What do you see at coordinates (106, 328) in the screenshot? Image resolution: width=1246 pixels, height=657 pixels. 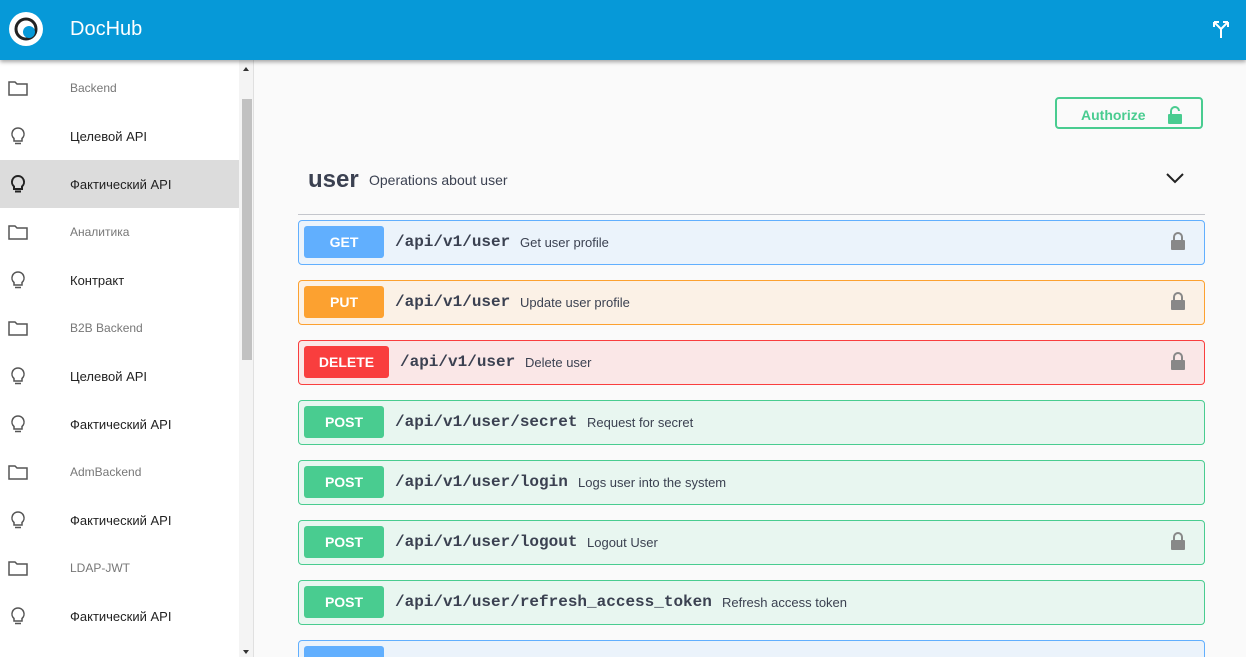 I see `sidebar-item-label: B2B Backend` at bounding box center [106, 328].